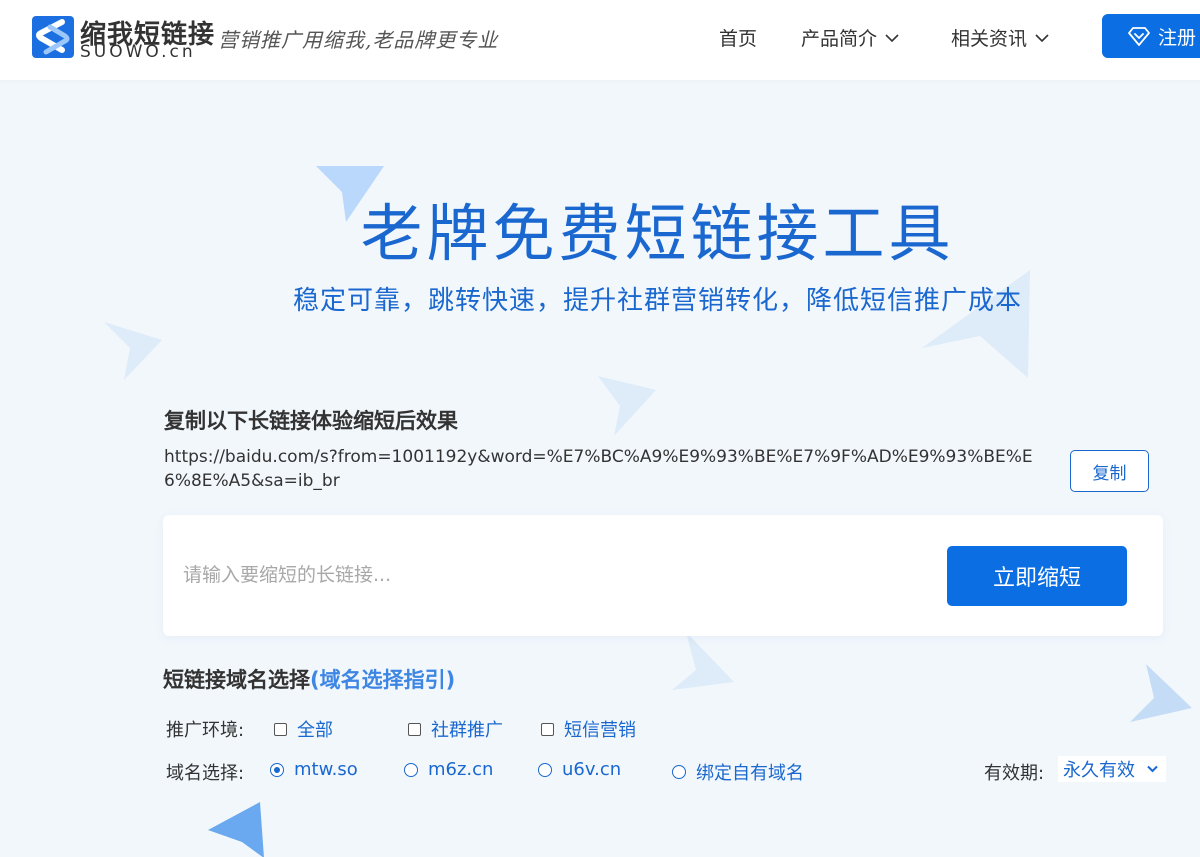 The image size is (1200, 857). What do you see at coordinates (1151, 36) in the screenshot?
I see `register-button: 注册` at bounding box center [1151, 36].